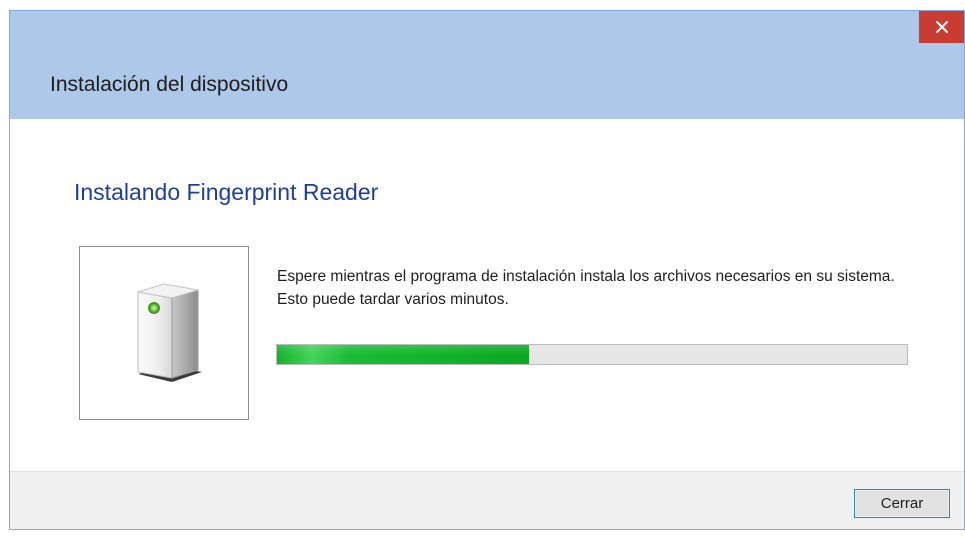  What do you see at coordinates (169, 332) in the screenshot?
I see `device-tower-icon` at bounding box center [169, 332].